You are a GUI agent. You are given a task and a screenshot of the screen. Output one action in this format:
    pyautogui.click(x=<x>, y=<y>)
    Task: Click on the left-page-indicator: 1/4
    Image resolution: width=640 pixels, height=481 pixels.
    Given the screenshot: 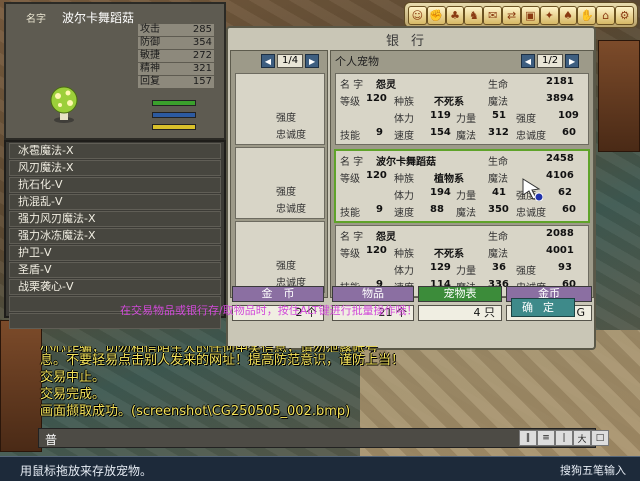 What is the action you would take?
    pyautogui.click(x=290, y=61)
    